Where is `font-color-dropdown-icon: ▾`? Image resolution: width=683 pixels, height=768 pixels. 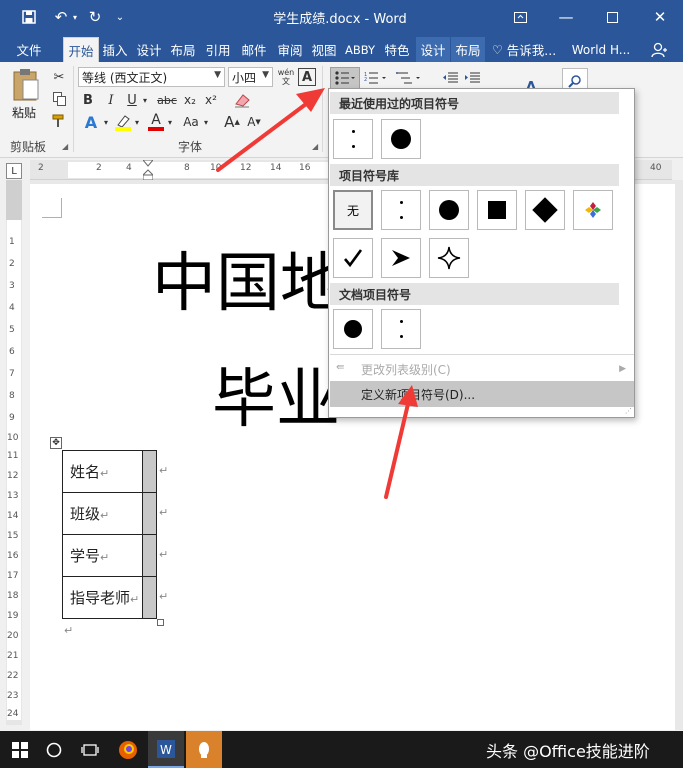
font-color-dropdown-icon: ▾ is located at coordinates (170, 122).